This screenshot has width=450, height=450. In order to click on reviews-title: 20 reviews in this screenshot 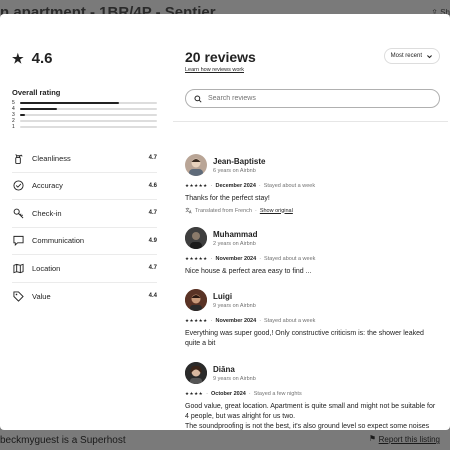, I will do `click(220, 57)`.